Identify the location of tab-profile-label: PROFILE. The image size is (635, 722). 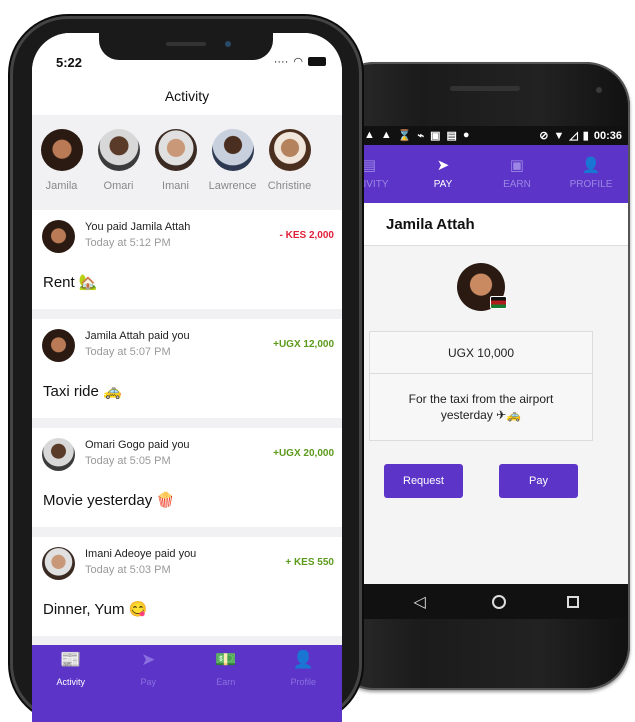
(591, 184).